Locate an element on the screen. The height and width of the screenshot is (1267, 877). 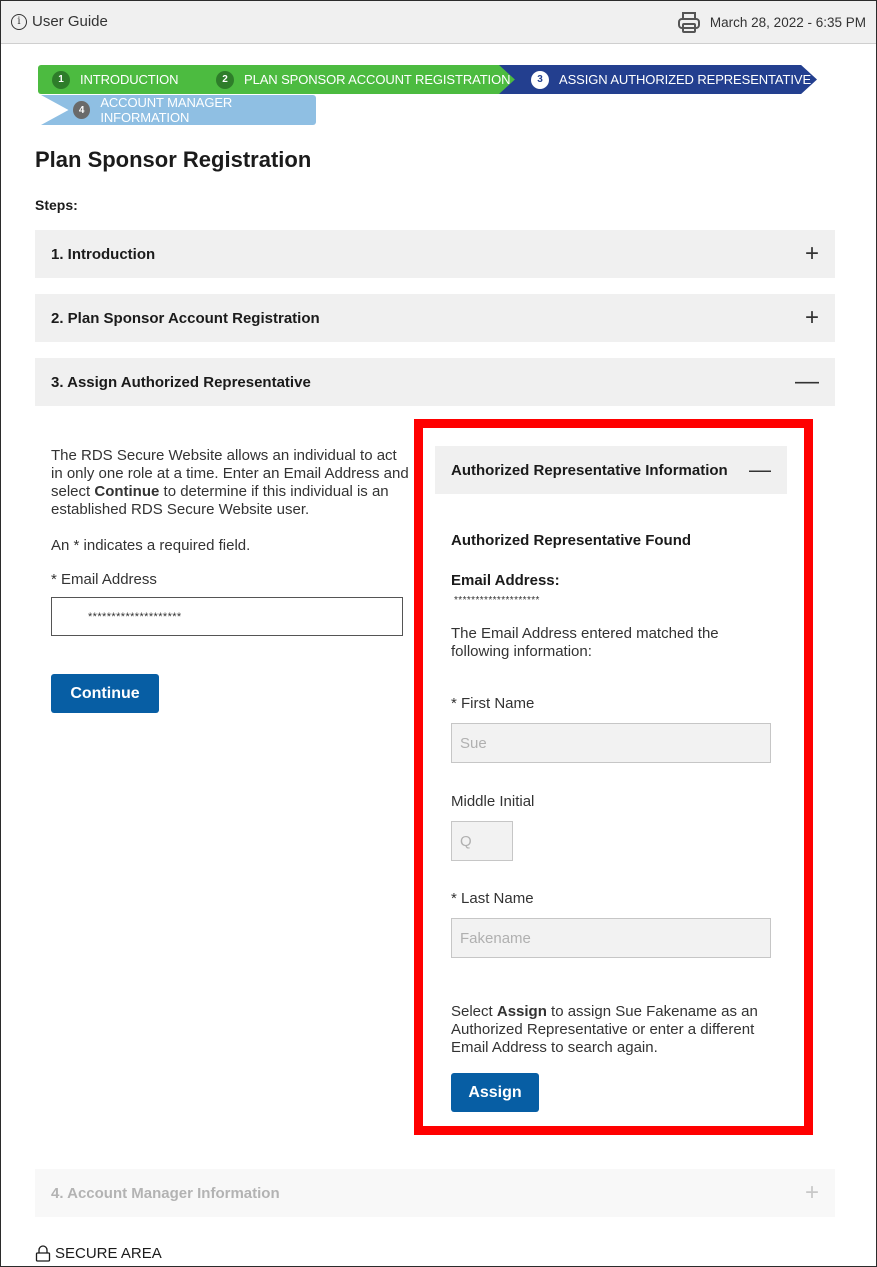
required-note: An * indicates a required field. is located at coordinates (151, 545).